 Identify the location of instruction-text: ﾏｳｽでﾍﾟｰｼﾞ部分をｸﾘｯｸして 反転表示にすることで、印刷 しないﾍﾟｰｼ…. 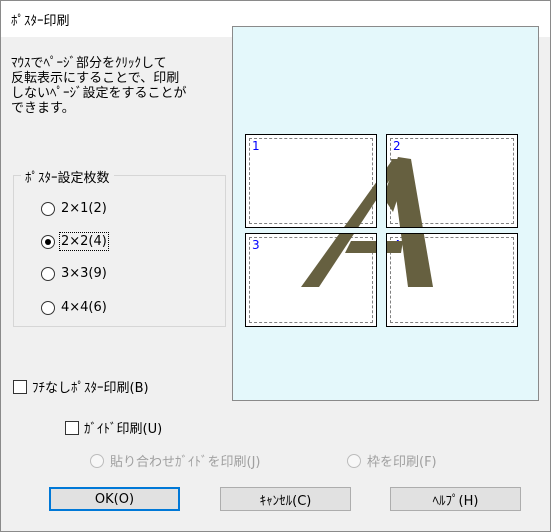
(99, 86).